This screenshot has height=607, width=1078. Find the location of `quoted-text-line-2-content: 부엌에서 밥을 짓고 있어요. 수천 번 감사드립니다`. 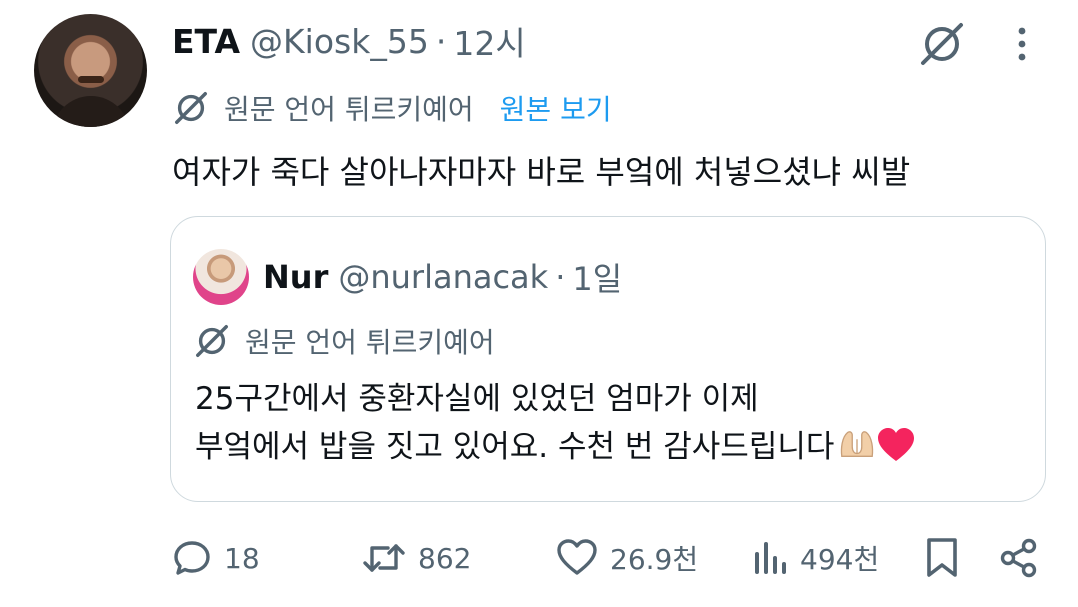

quoted-text-line-2-content: 부엌에서 밥을 짓고 있어요. 수천 번 감사드립니다 is located at coordinates (515, 447).